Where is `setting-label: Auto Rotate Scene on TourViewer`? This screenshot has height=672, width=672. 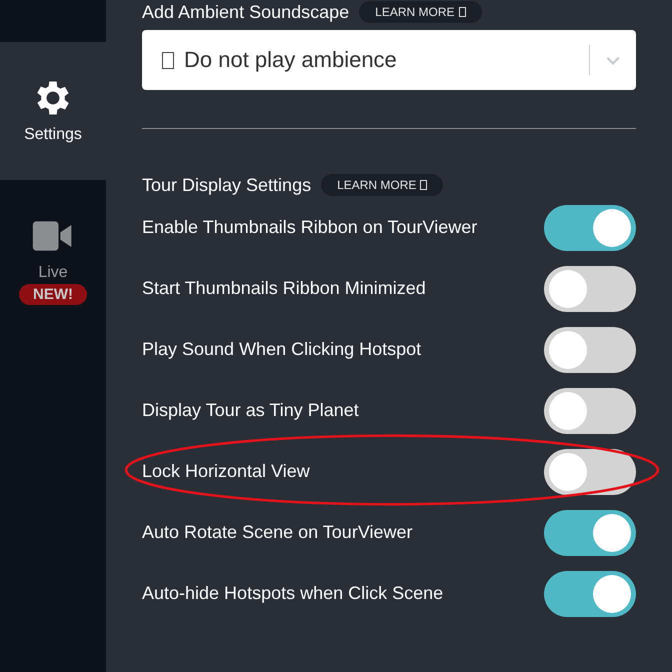 setting-label: Auto Rotate Scene on TourViewer is located at coordinates (277, 532).